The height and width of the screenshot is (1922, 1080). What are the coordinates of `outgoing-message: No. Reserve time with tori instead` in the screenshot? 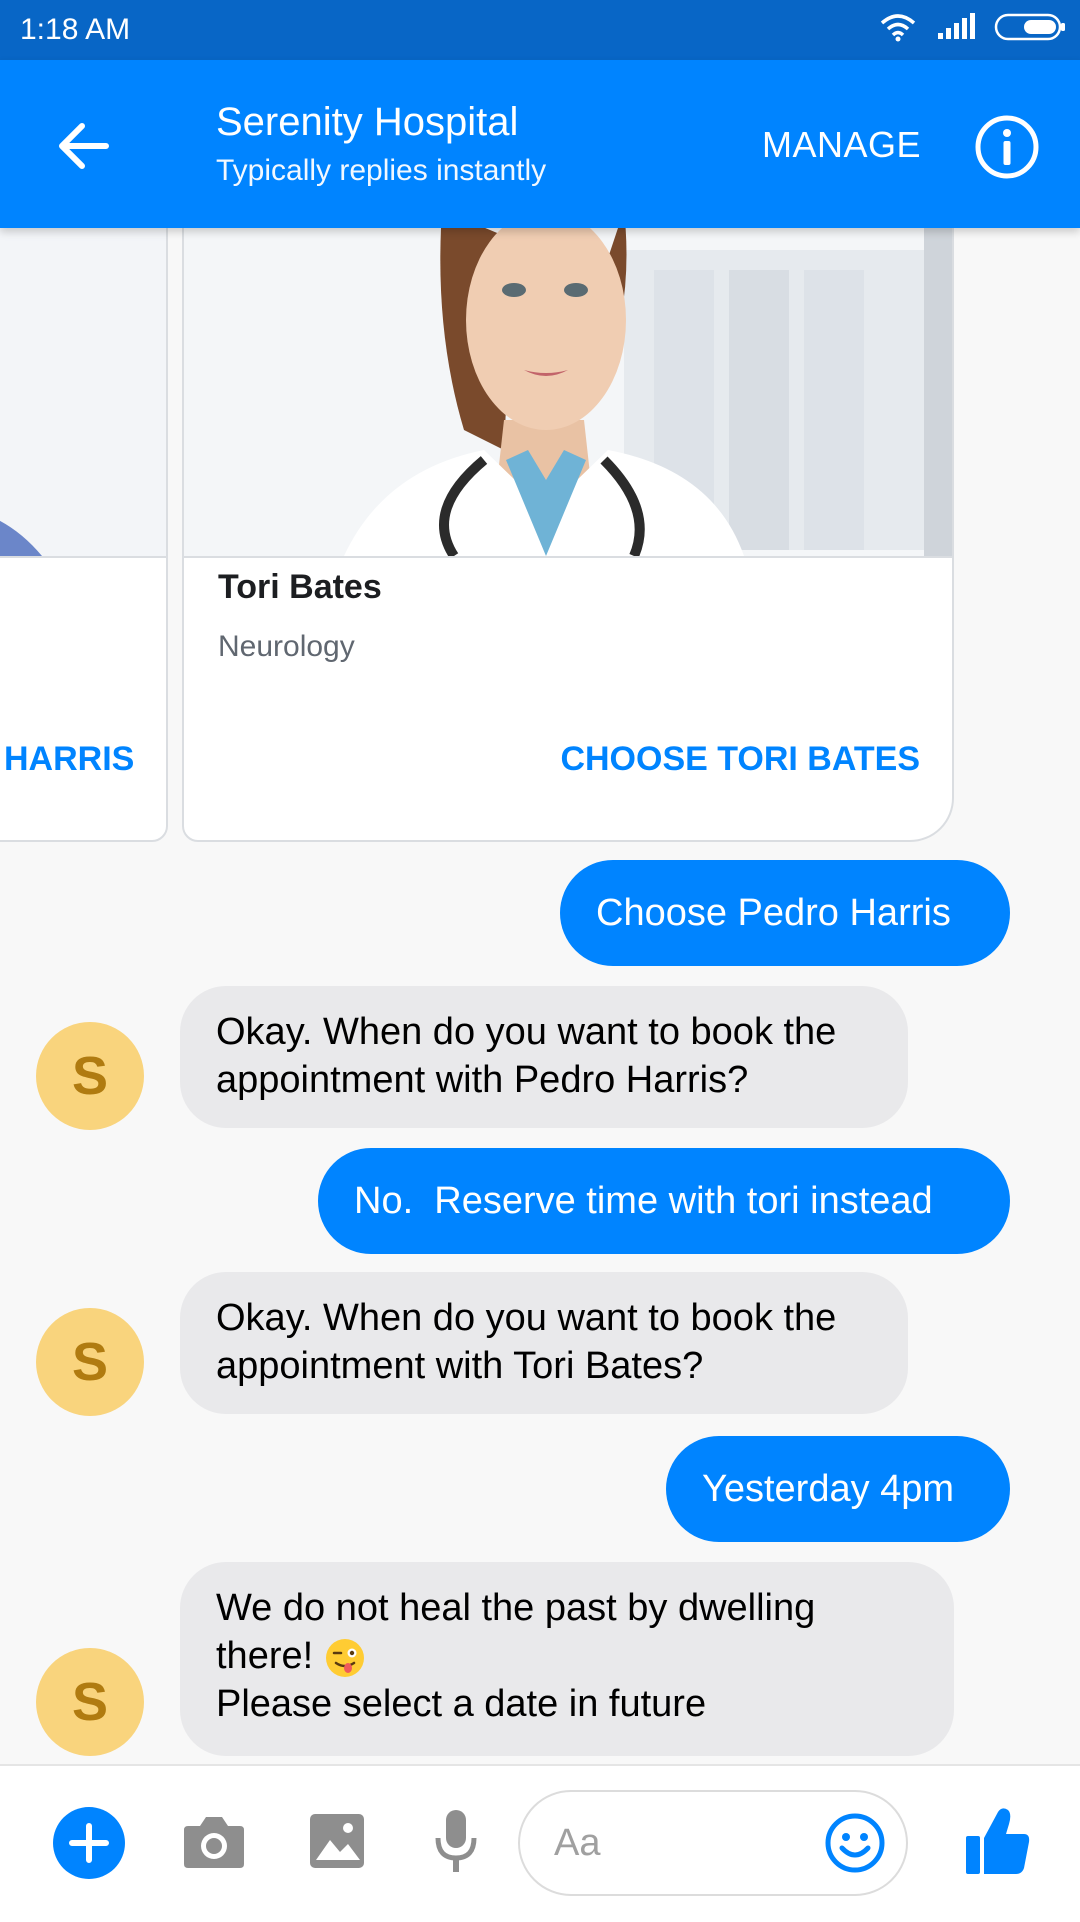 It's located at (664, 1201).